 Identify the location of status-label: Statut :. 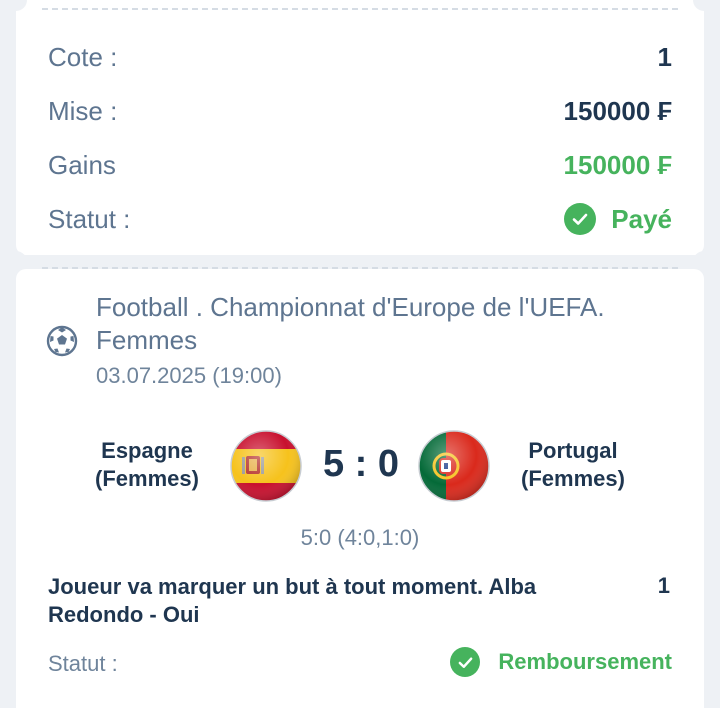
(89, 218).